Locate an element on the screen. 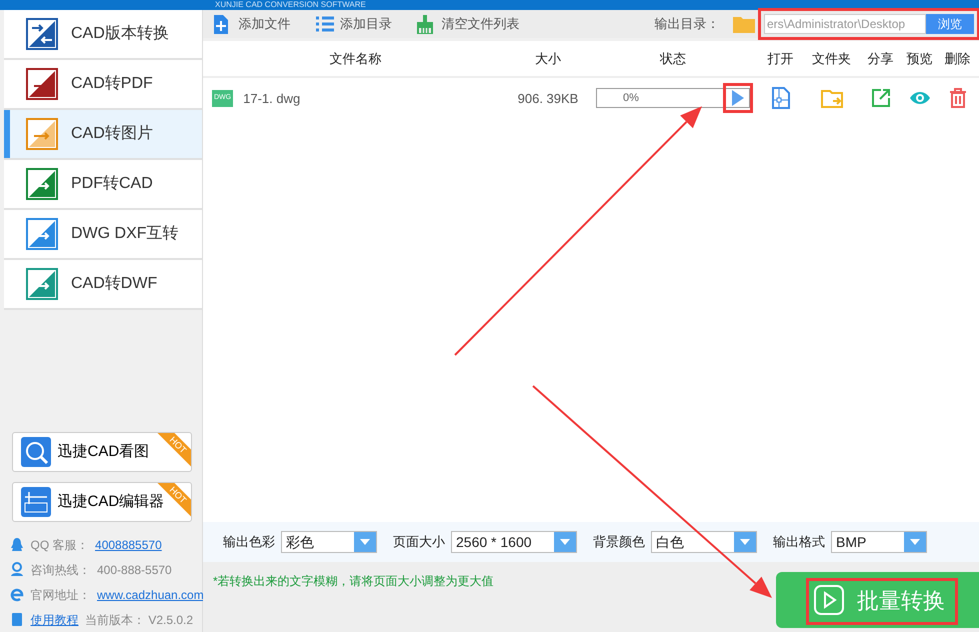 The width and height of the screenshot is (979, 632). play-button is located at coordinates (738, 98).